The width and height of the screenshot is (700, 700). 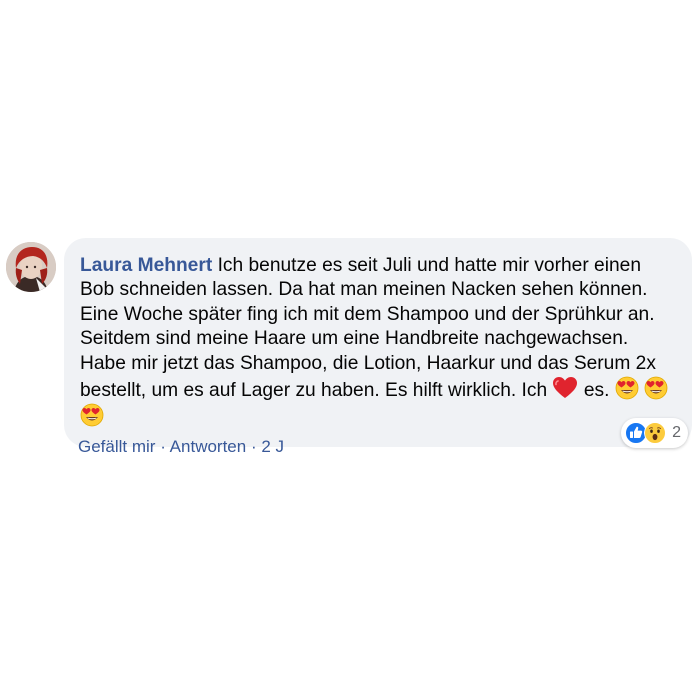 I want to click on wow-icon, so click(x=655, y=433).